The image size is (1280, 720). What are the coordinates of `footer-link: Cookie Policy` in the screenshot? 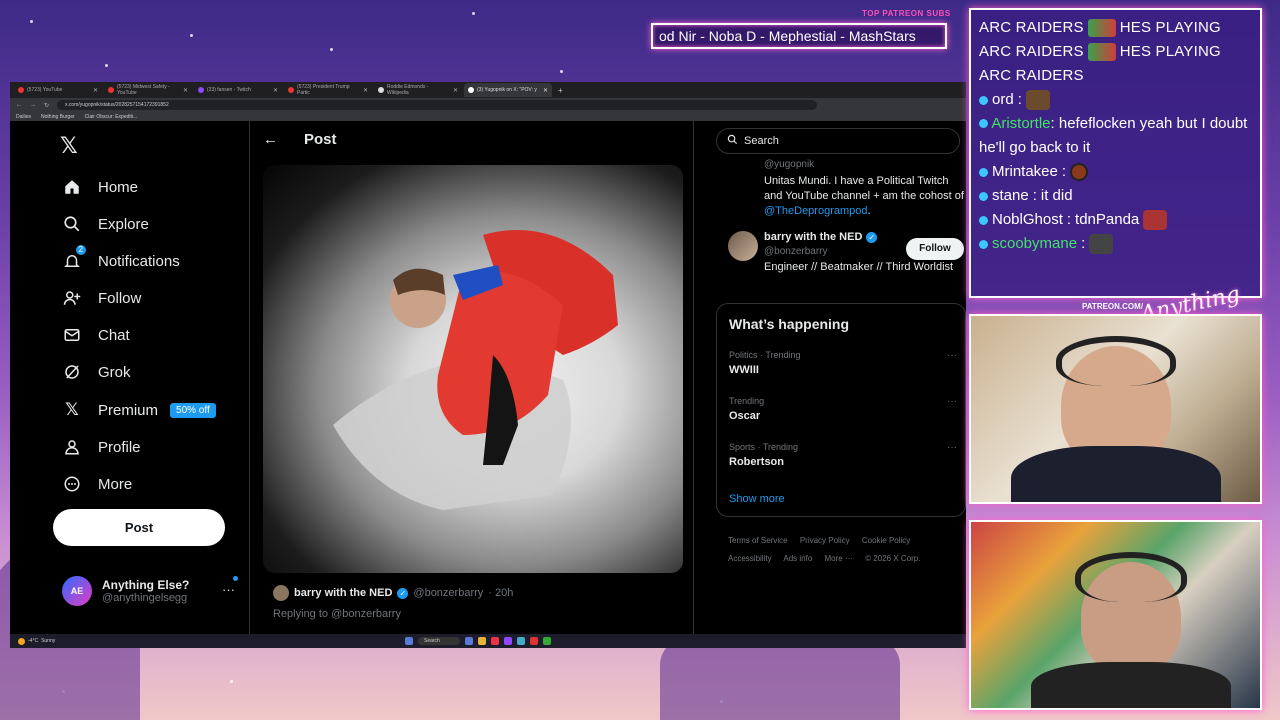 It's located at (886, 540).